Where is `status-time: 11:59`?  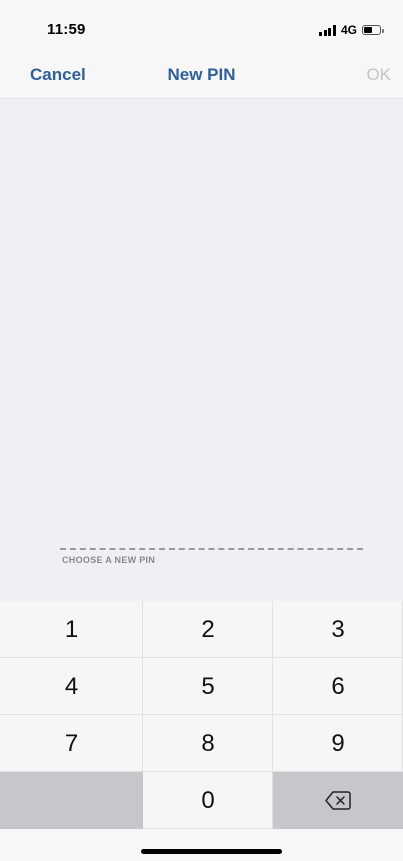 status-time: 11:59 is located at coordinates (66, 29).